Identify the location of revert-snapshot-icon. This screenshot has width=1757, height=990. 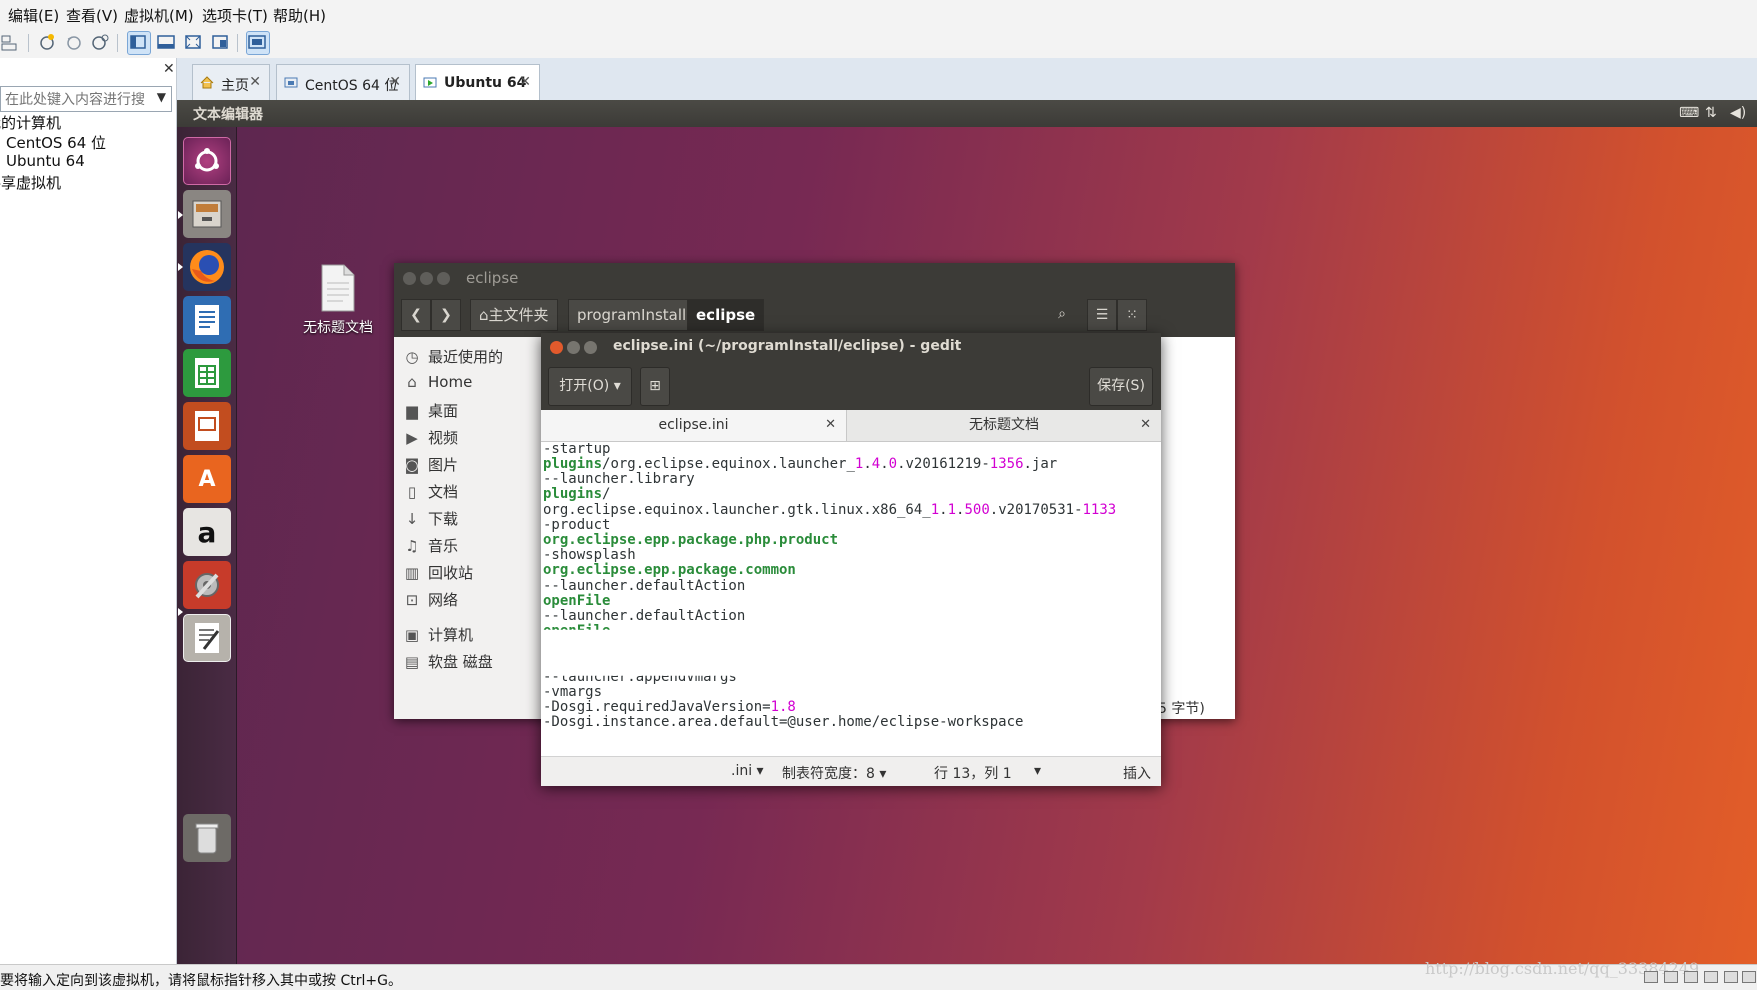
(74, 42).